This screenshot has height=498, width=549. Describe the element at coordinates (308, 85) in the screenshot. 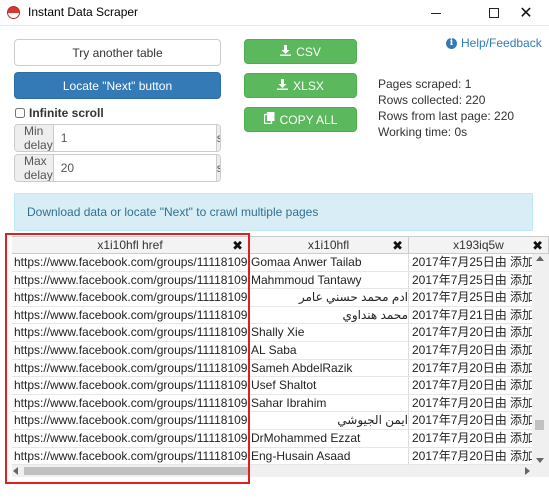

I see `xlsx-label: XLSX` at that location.